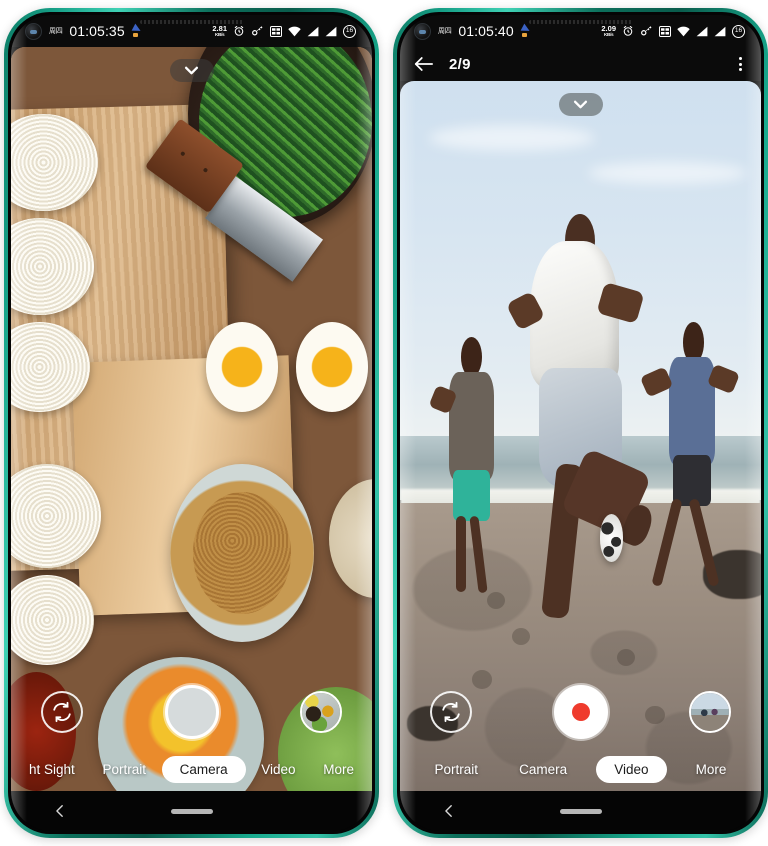 This screenshot has height=846, width=768. Describe the element at coordinates (284, 31) in the screenshot. I see `status-bar-right: 2.81 KB/s 16` at that location.